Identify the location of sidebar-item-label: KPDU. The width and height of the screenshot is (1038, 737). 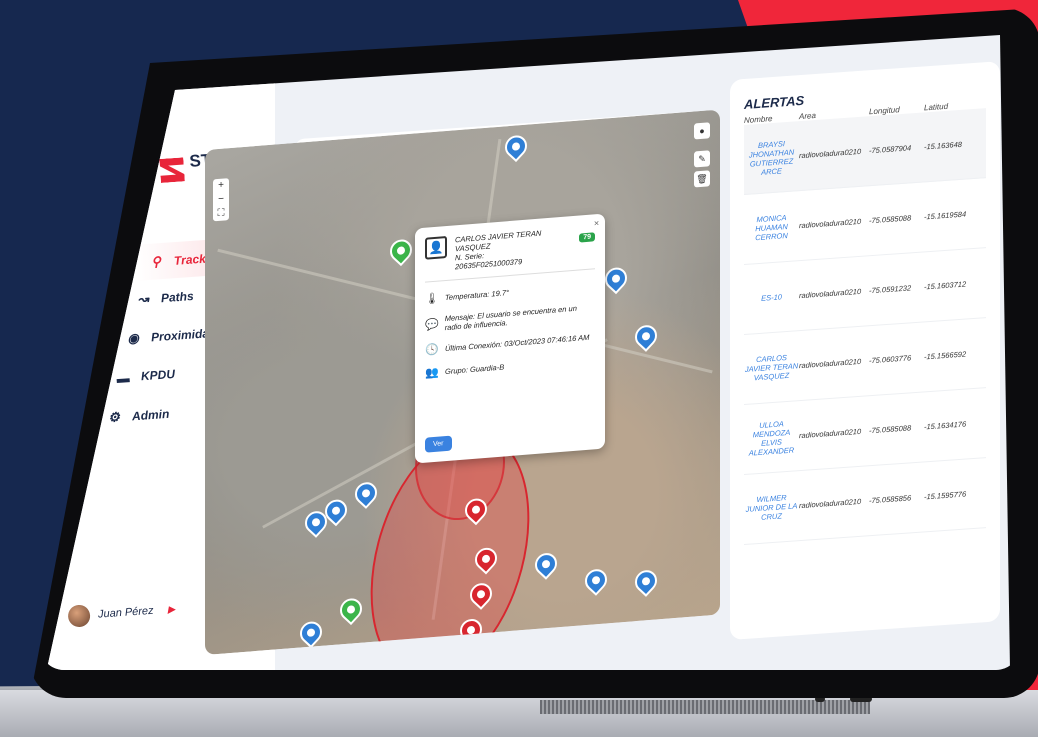
(158, 375).